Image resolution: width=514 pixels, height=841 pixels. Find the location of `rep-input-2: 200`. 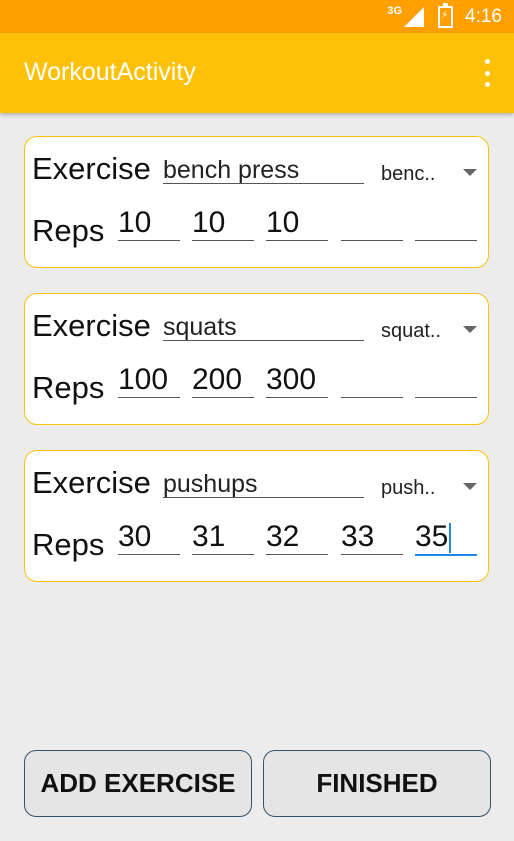

rep-input-2: 200 is located at coordinates (223, 380).